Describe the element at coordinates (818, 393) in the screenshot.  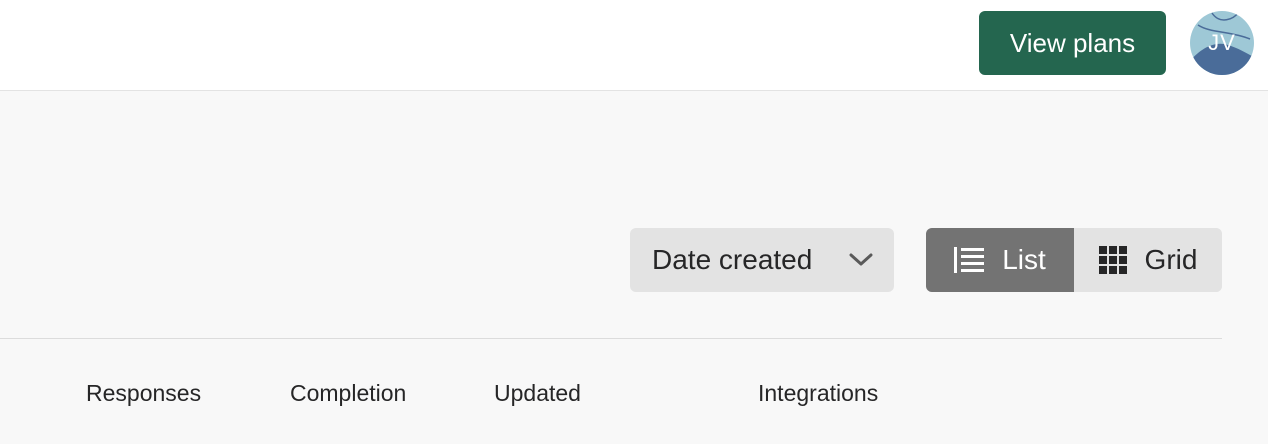
I see `column-header-integrations: Integrations` at that location.